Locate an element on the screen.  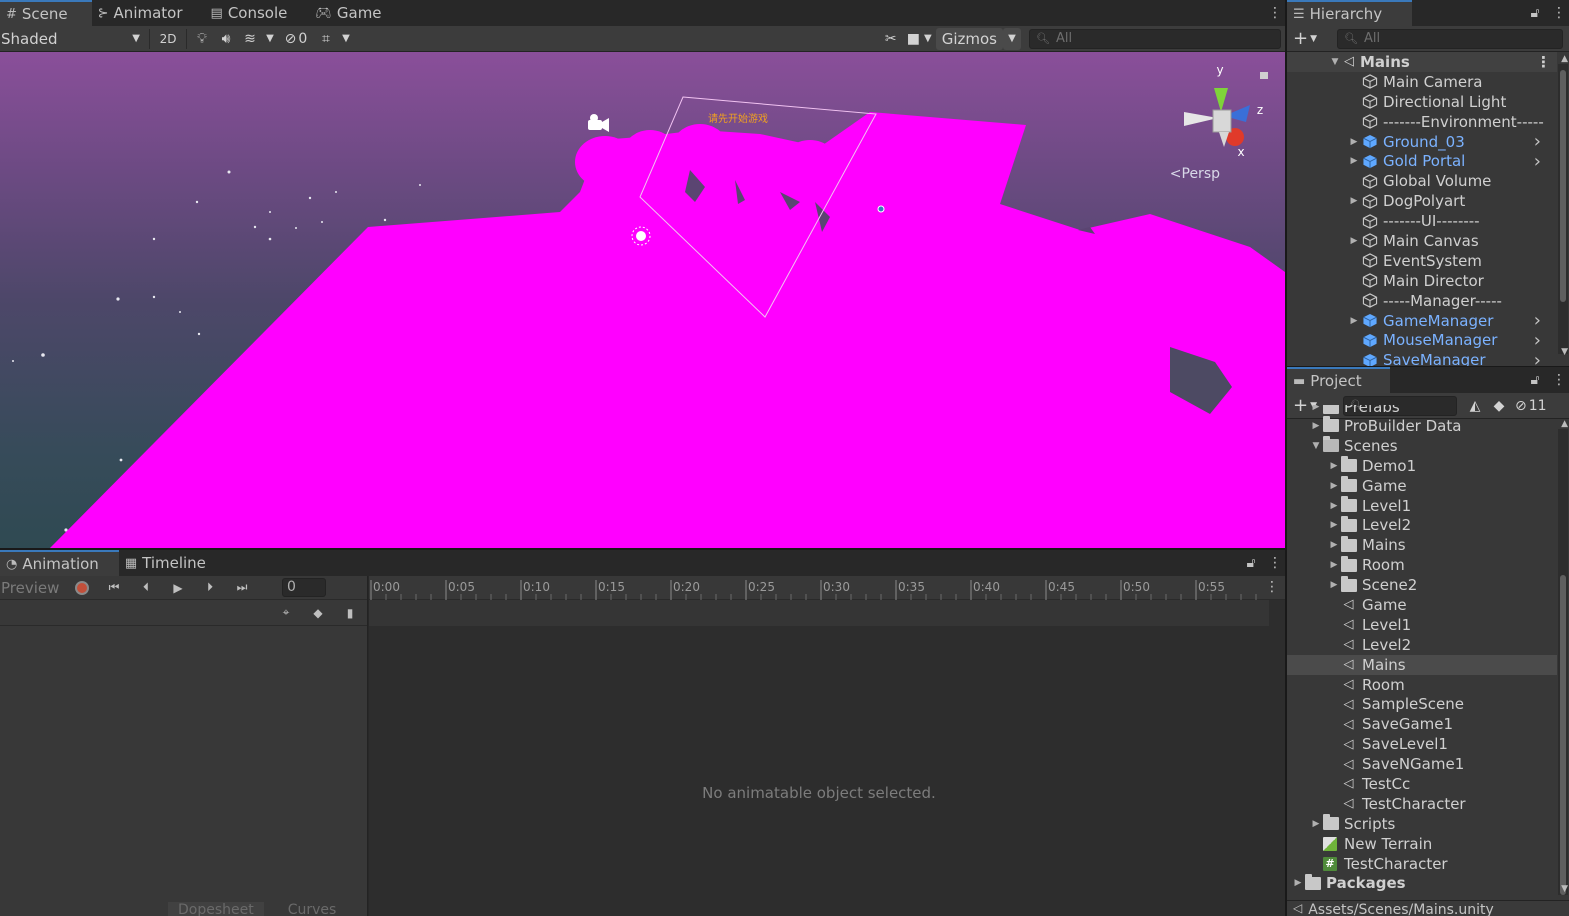
project-item: ◁ SaveLevel1 is located at coordinates (1422, 744).